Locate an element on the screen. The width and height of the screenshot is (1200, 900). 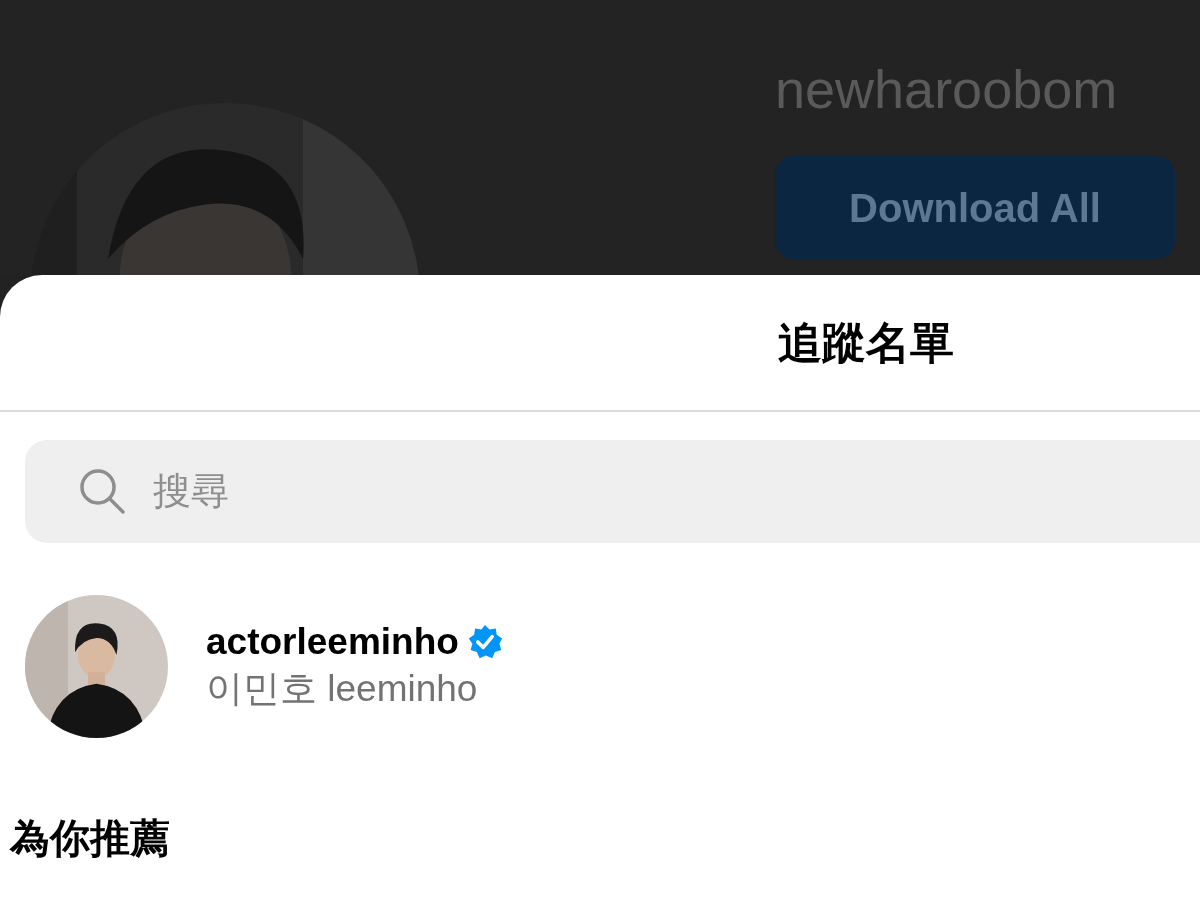
sheet-title: 追蹤名單 is located at coordinates (866, 342).